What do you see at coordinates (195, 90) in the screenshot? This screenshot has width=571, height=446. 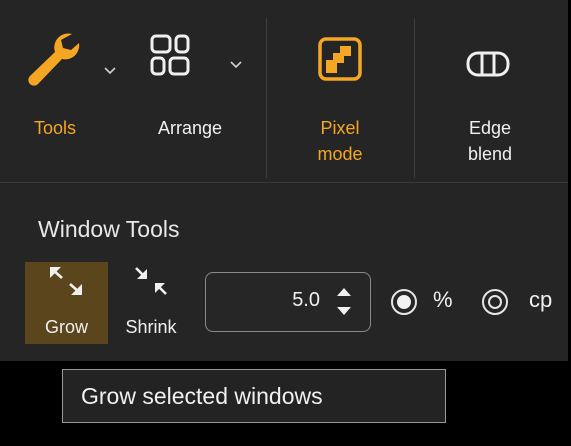 I see `arrange-button: Arrange` at bounding box center [195, 90].